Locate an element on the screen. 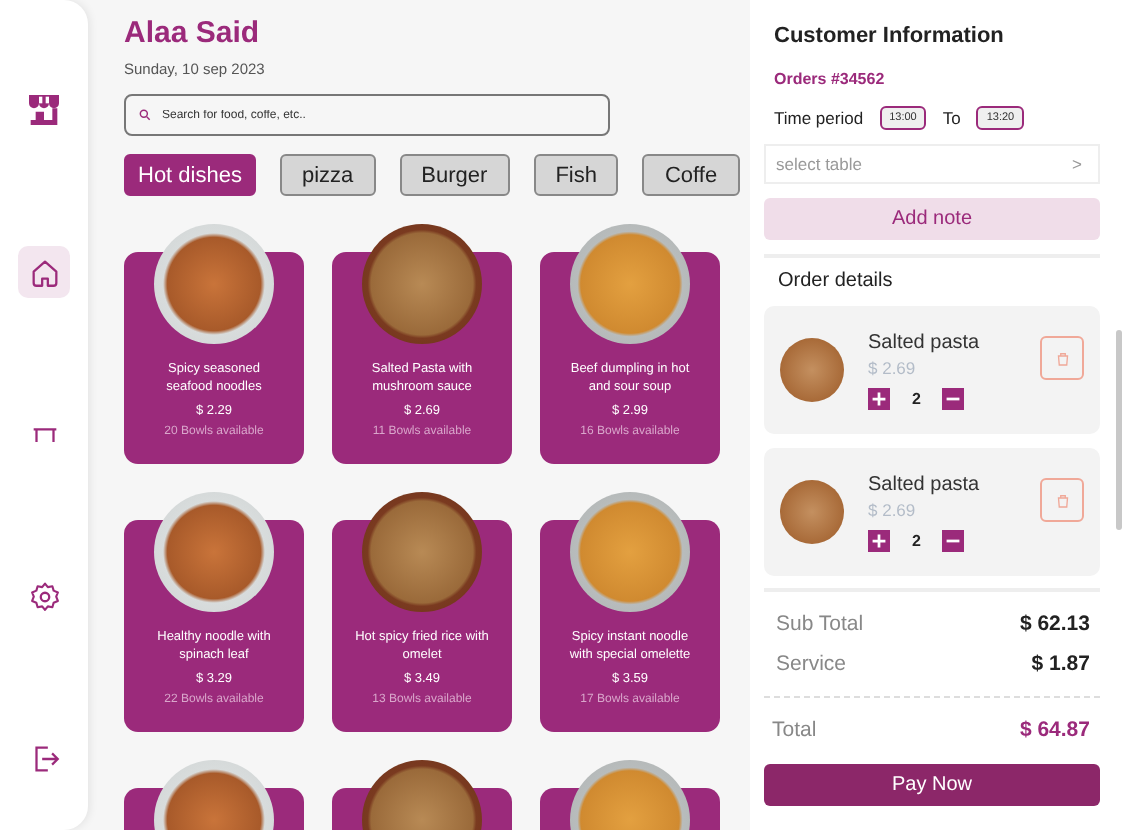 This screenshot has height=830, width=1136. category-tab: pizza is located at coordinates (327, 175).